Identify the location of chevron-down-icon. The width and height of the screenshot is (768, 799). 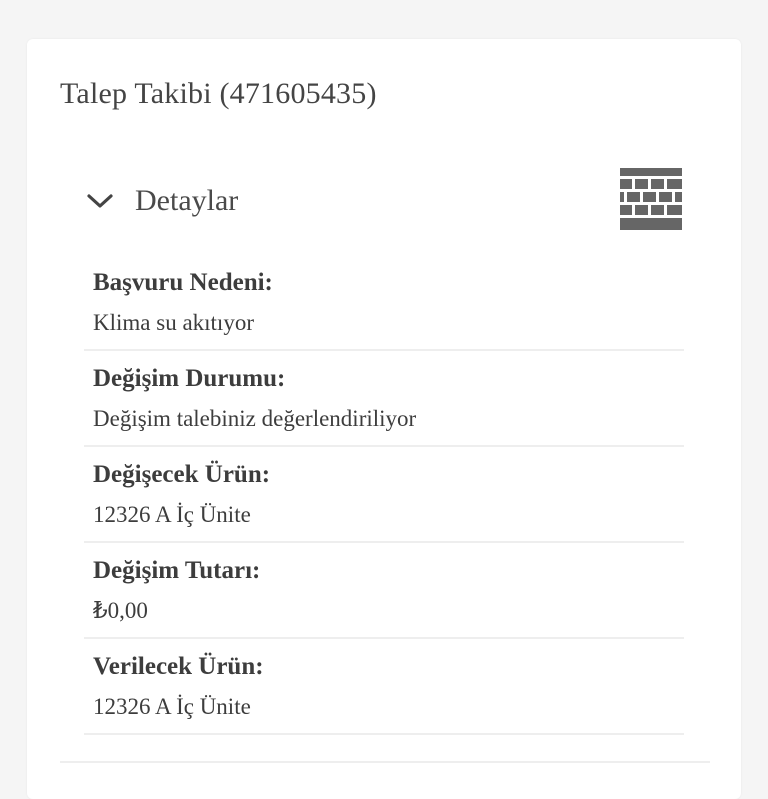
(100, 201).